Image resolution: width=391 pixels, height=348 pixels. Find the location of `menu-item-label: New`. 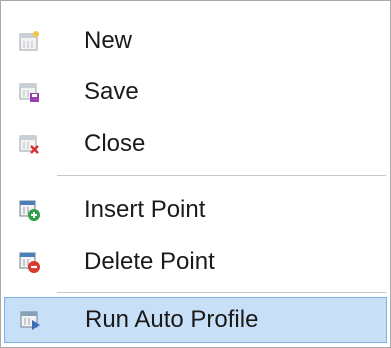

menu-item-label: New is located at coordinates (108, 40).